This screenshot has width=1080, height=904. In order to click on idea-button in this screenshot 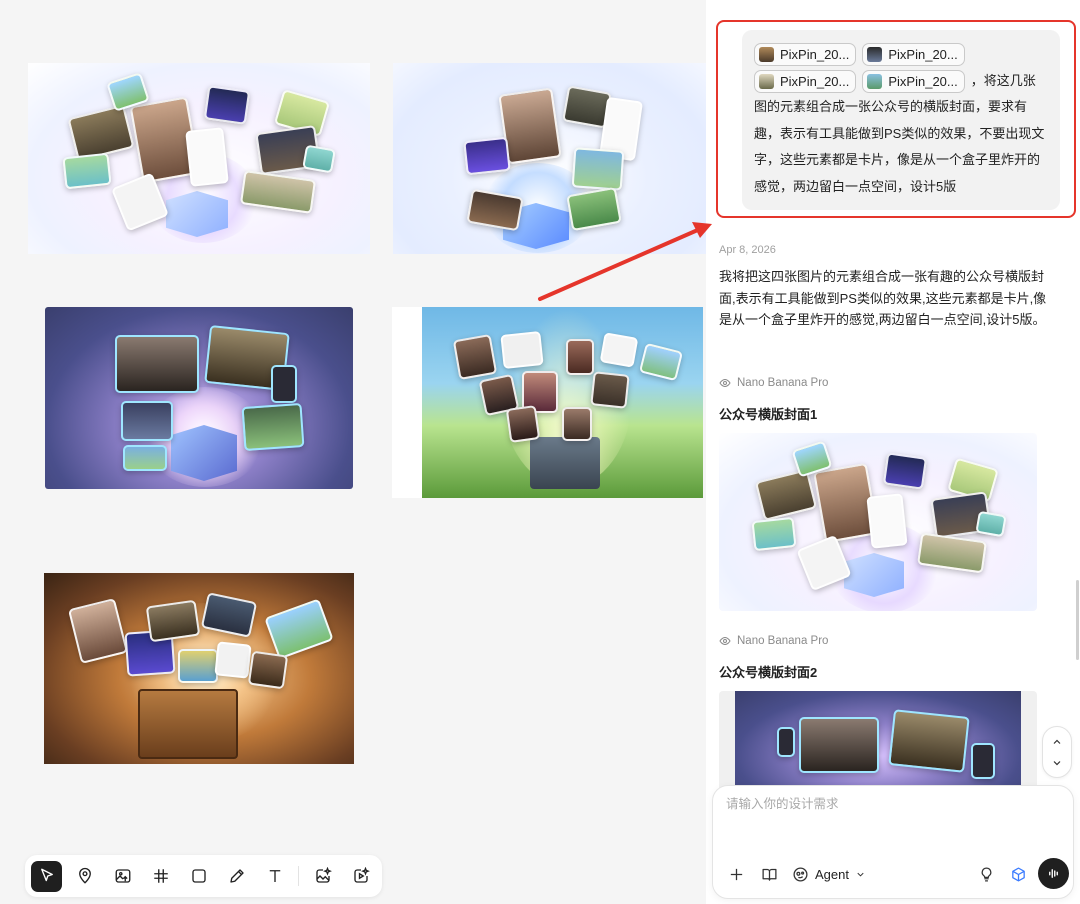, I will do `click(986, 874)`.